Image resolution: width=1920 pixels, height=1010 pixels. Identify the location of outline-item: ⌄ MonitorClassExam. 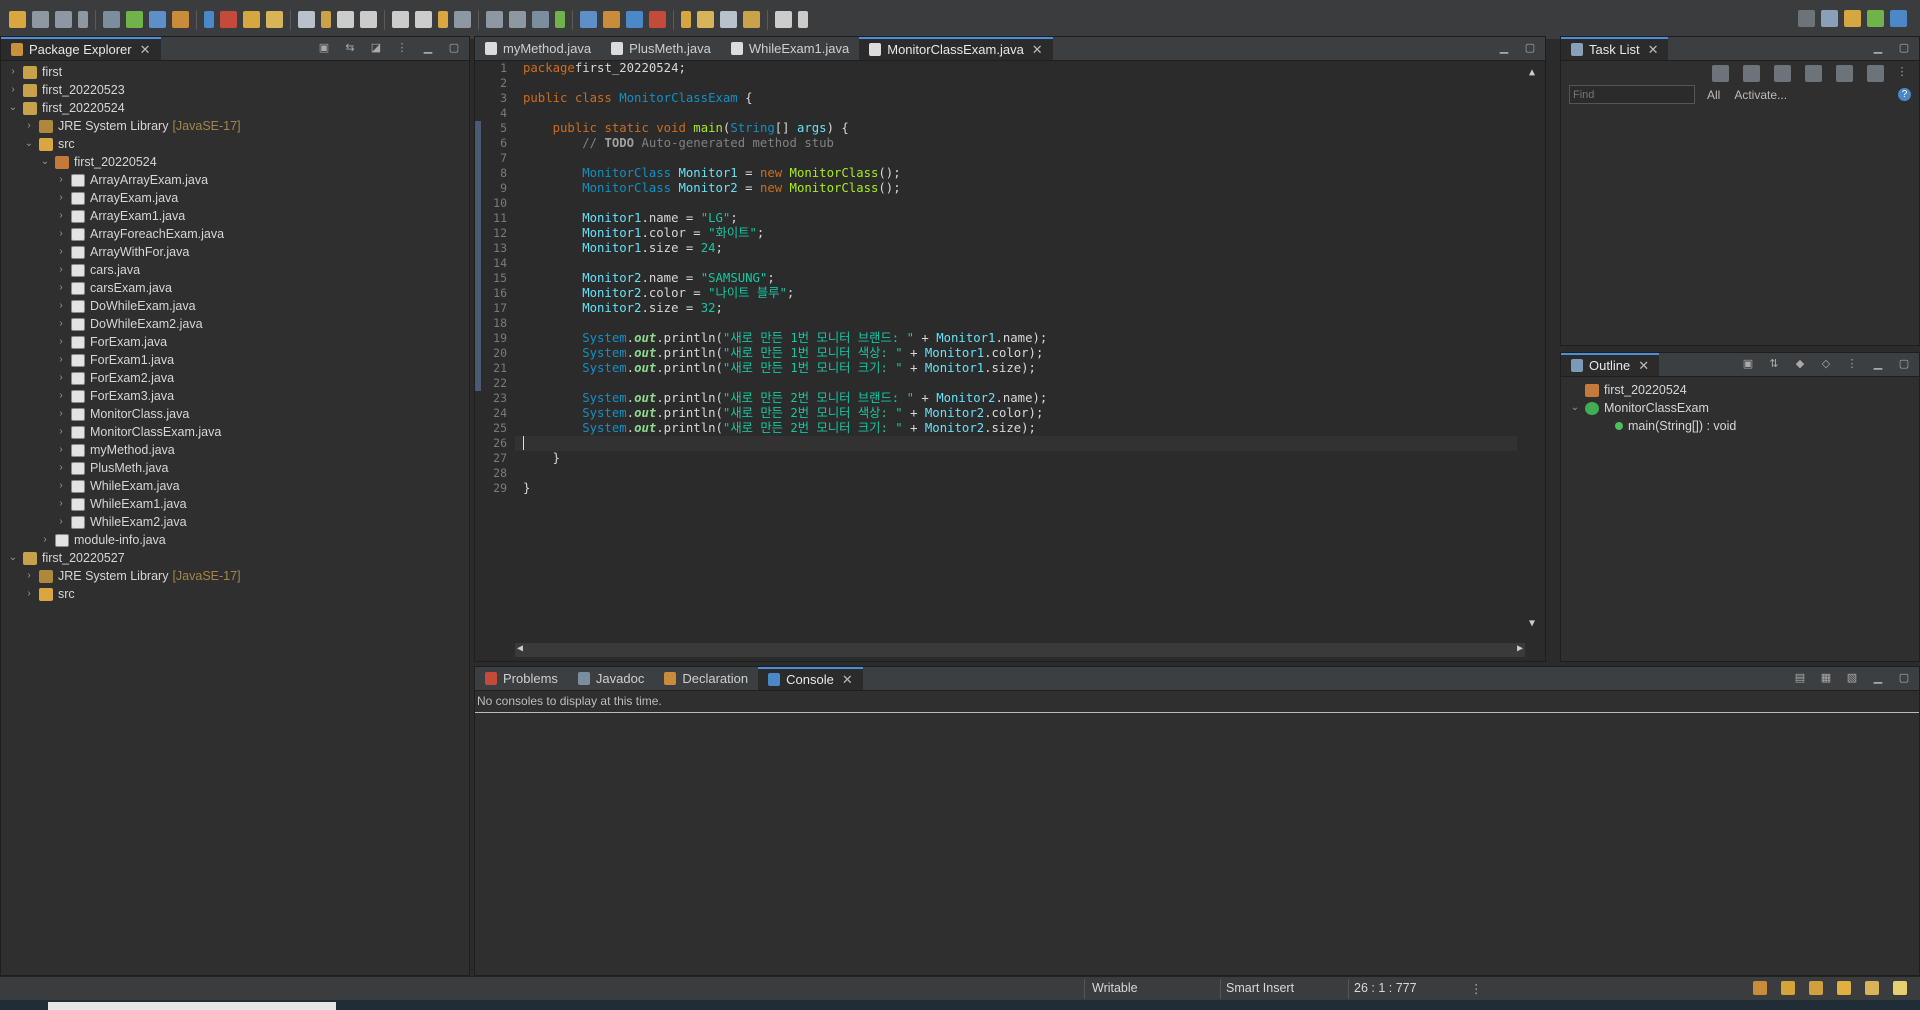
(1744, 408).